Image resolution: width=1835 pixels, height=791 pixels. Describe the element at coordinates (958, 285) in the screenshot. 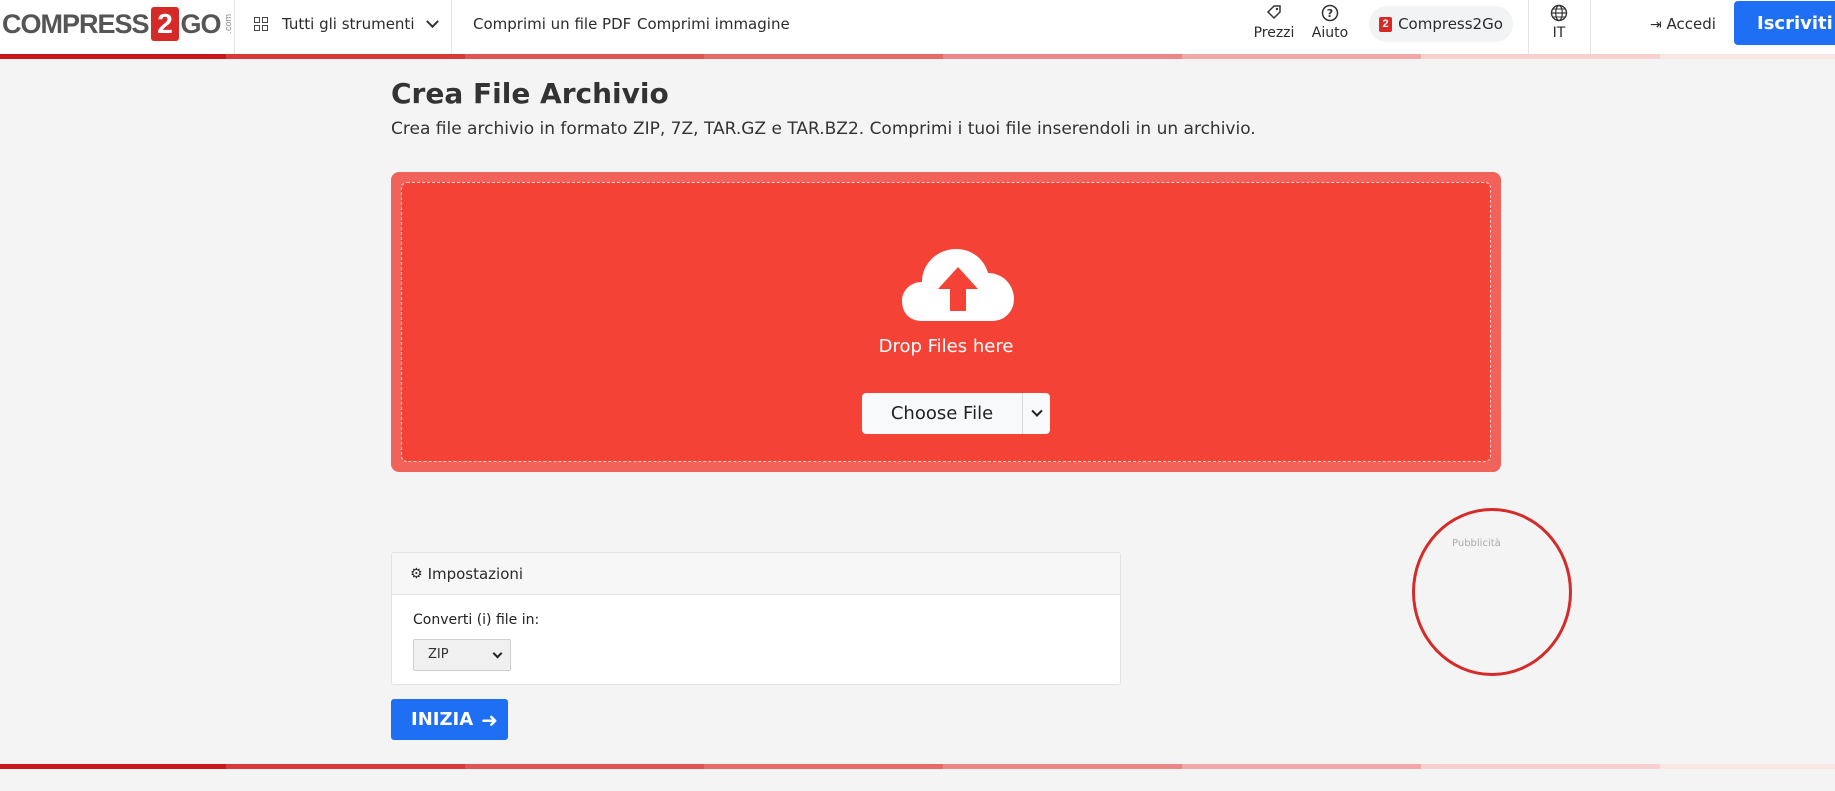

I see `cloud-upload-icon` at that location.